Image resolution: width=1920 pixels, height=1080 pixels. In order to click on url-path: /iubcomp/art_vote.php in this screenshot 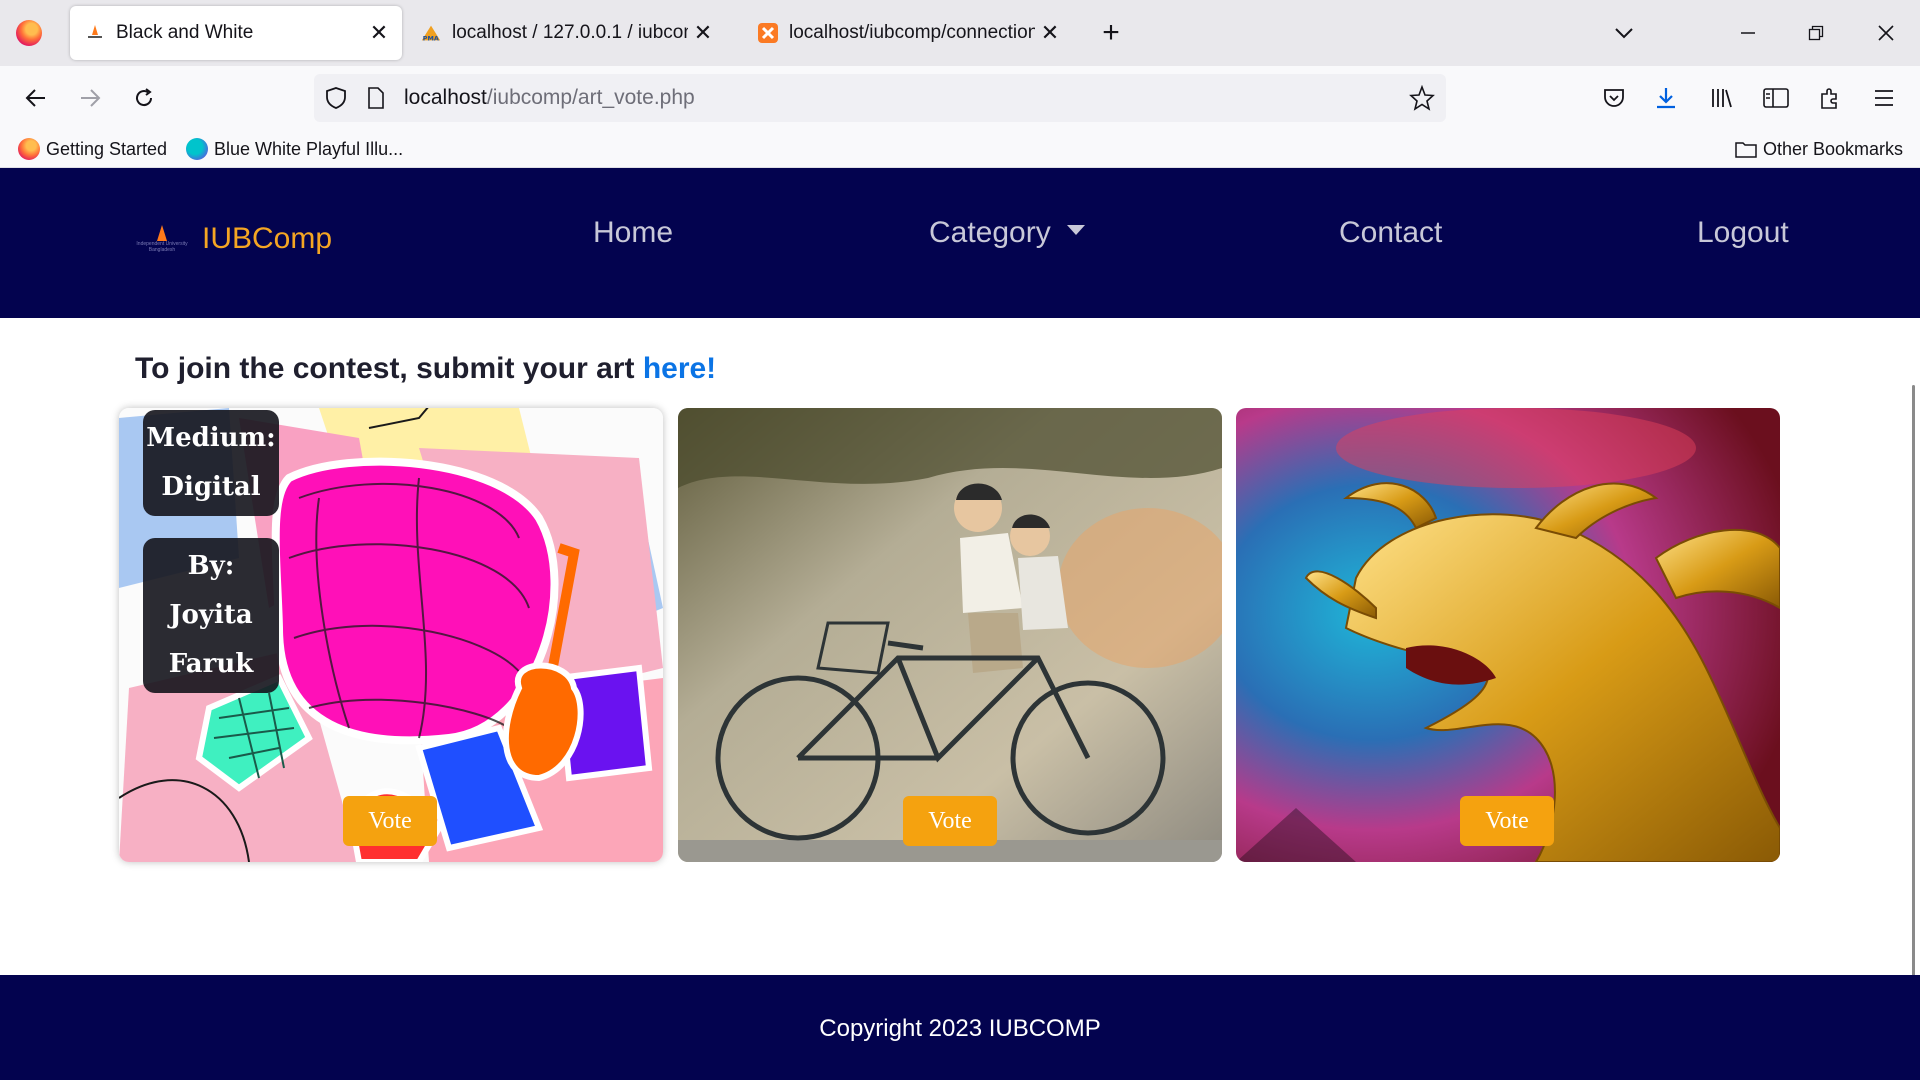, I will do `click(590, 97)`.